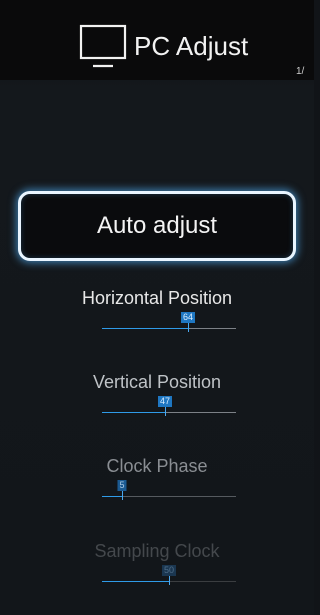  I want to click on sampling-clock-slider: 50, so click(169, 575).